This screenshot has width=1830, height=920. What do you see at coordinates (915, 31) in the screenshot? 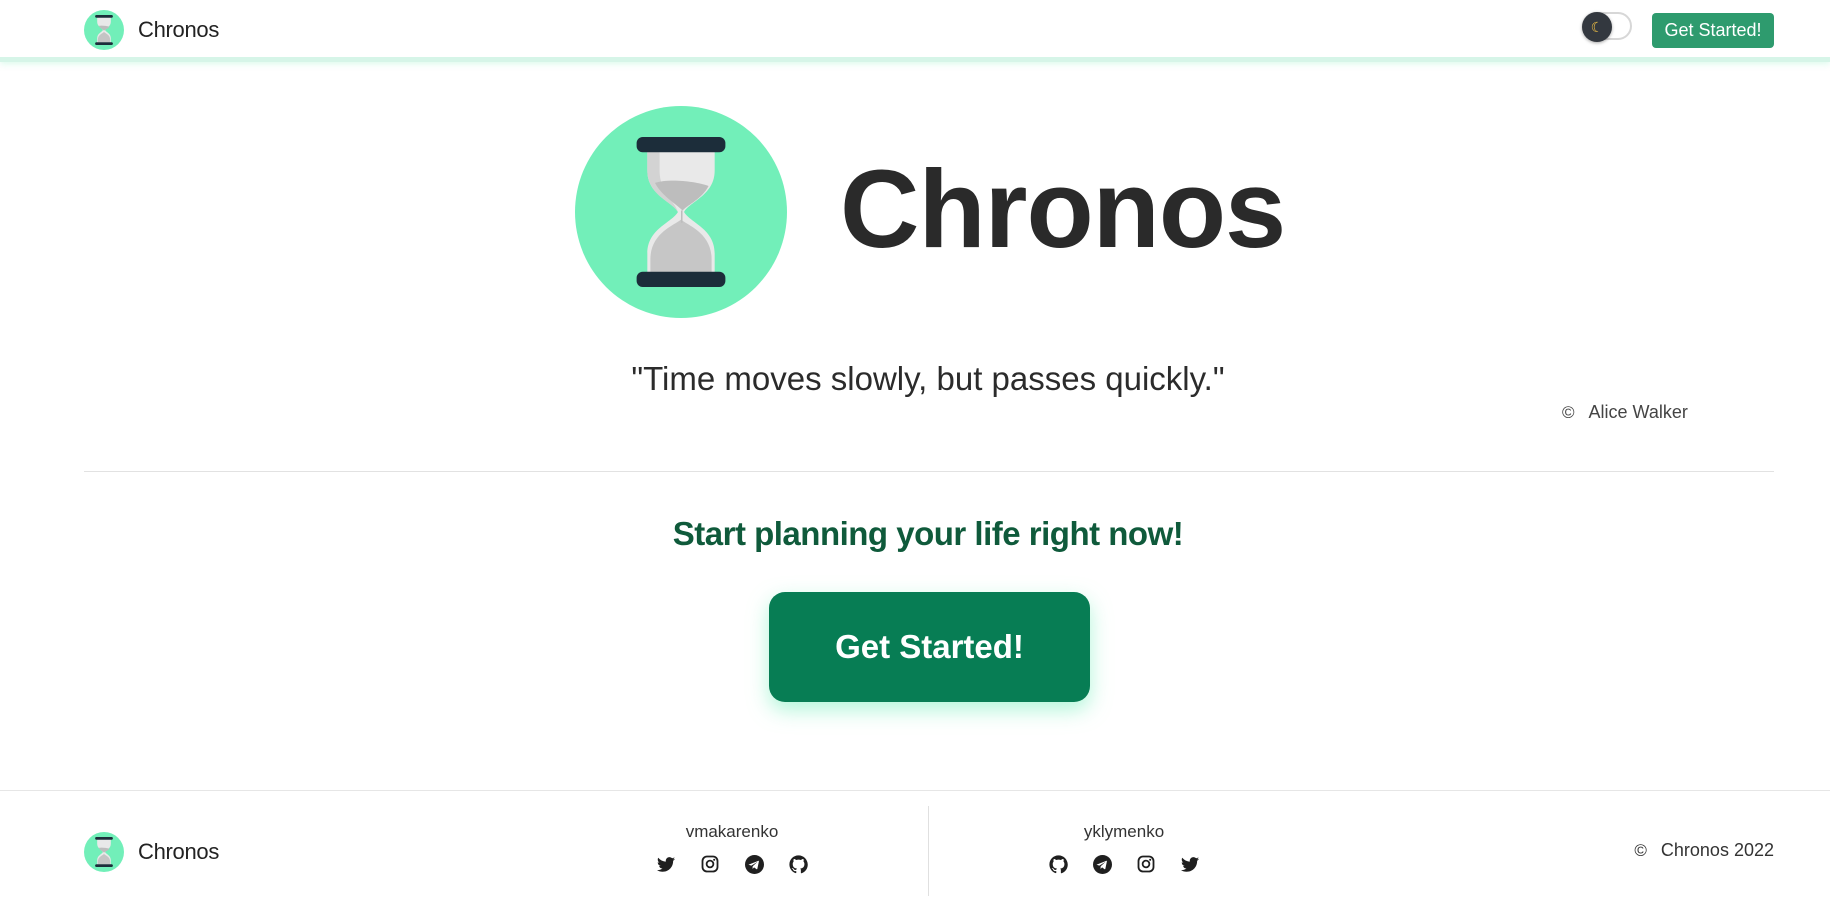
I see `header: Chronos ☾ Get Started!` at bounding box center [915, 31].